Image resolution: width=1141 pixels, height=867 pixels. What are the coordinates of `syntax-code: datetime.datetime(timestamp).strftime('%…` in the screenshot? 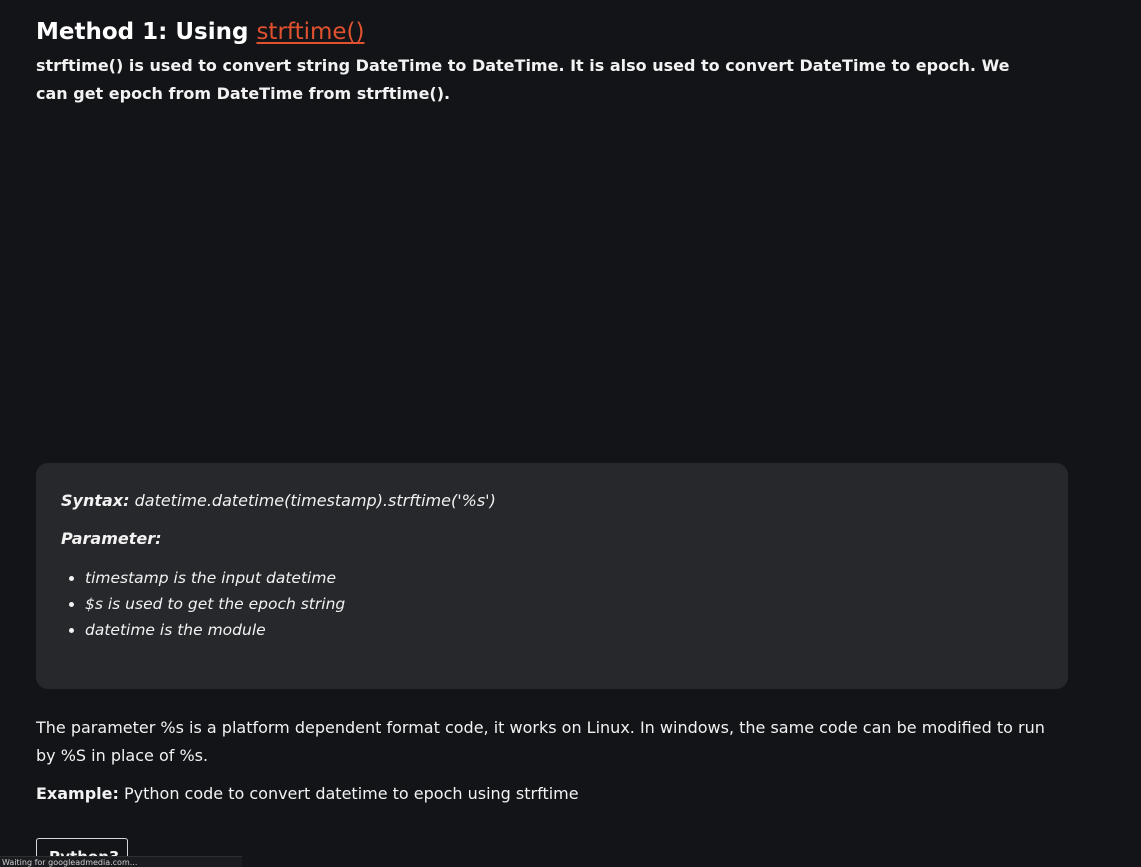 It's located at (312, 500).